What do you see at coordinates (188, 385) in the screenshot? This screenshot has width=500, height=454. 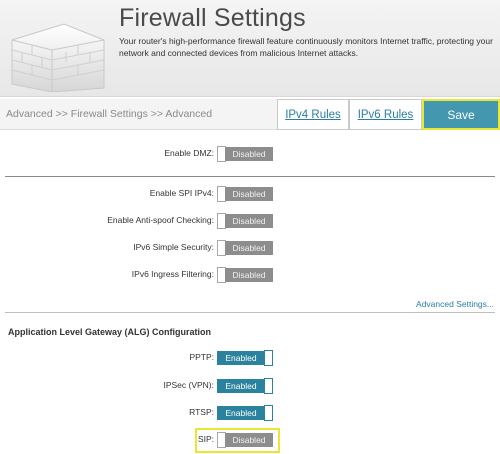 I see `ipsec-label: IPSec (VPN):` at bounding box center [188, 385].